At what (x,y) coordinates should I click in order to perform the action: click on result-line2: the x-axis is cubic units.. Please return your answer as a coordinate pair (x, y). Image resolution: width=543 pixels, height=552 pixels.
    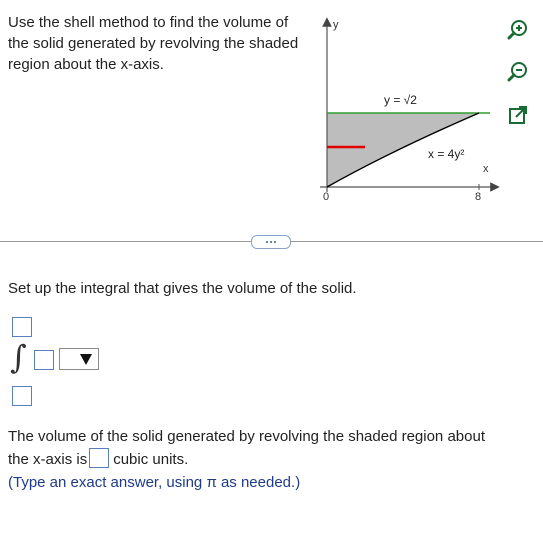
    Looking at the image, I should click on (273, 459).